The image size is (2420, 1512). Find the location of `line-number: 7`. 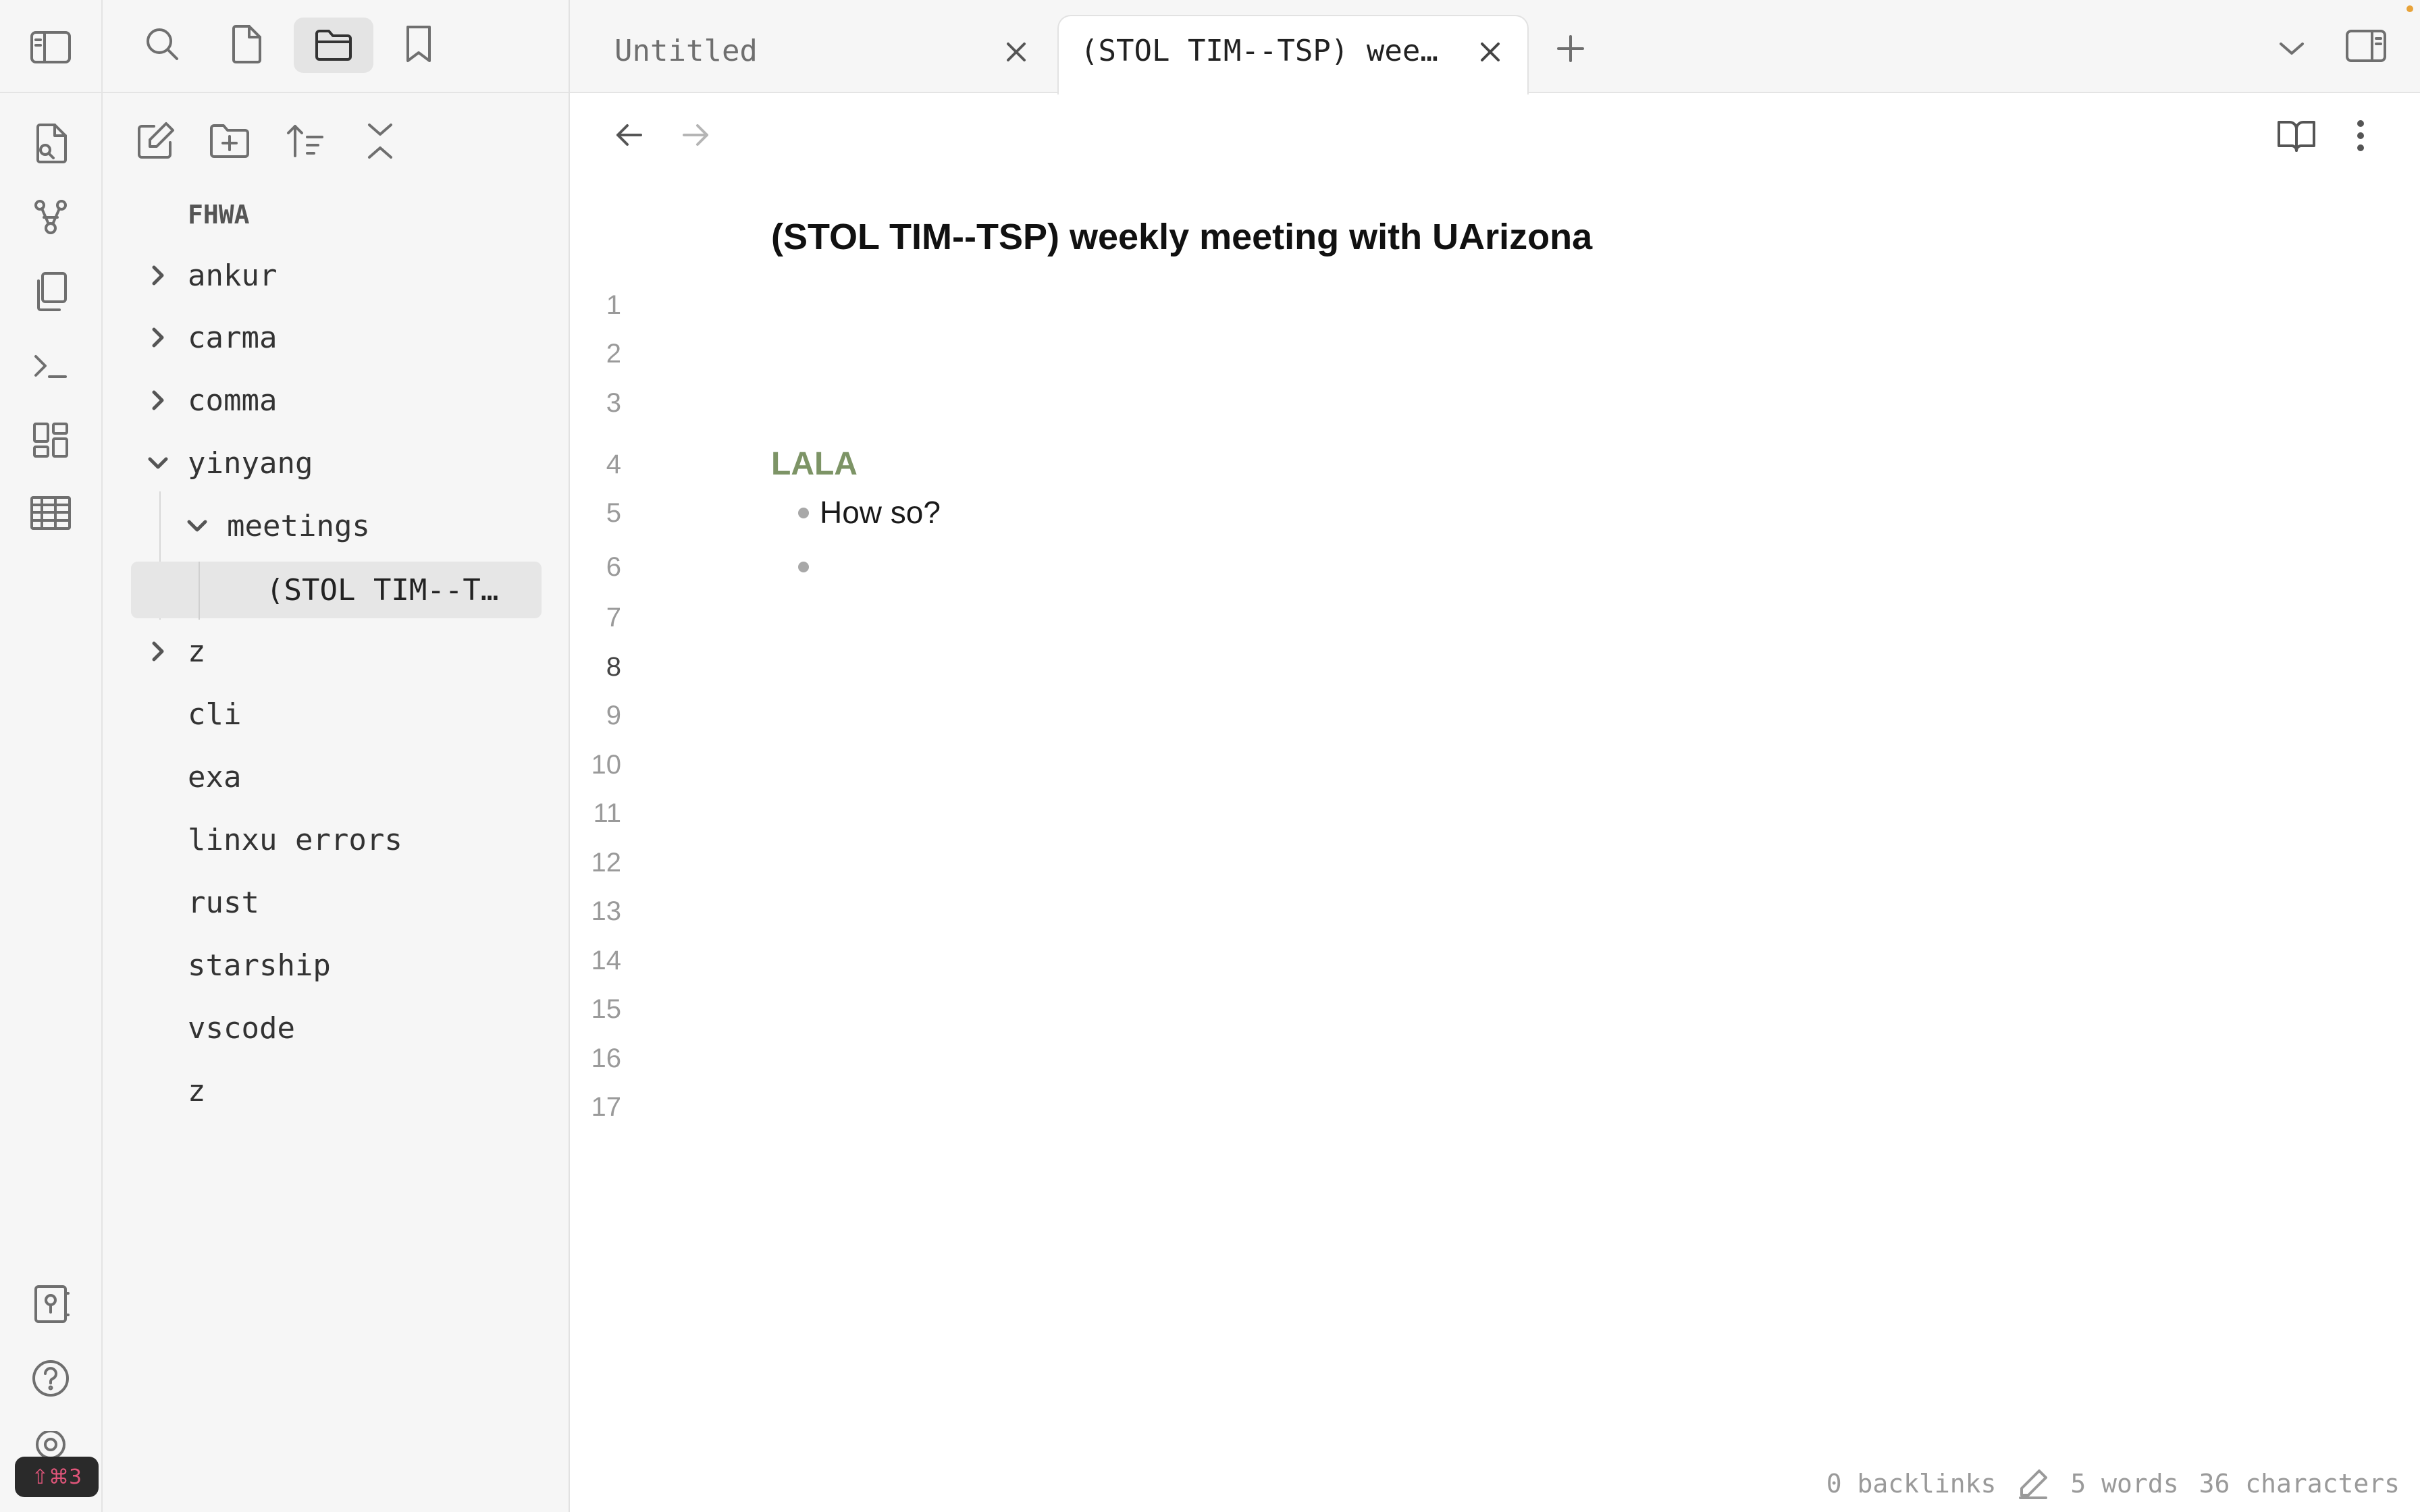

line-number: 7 is located at coordinates (613, 617).